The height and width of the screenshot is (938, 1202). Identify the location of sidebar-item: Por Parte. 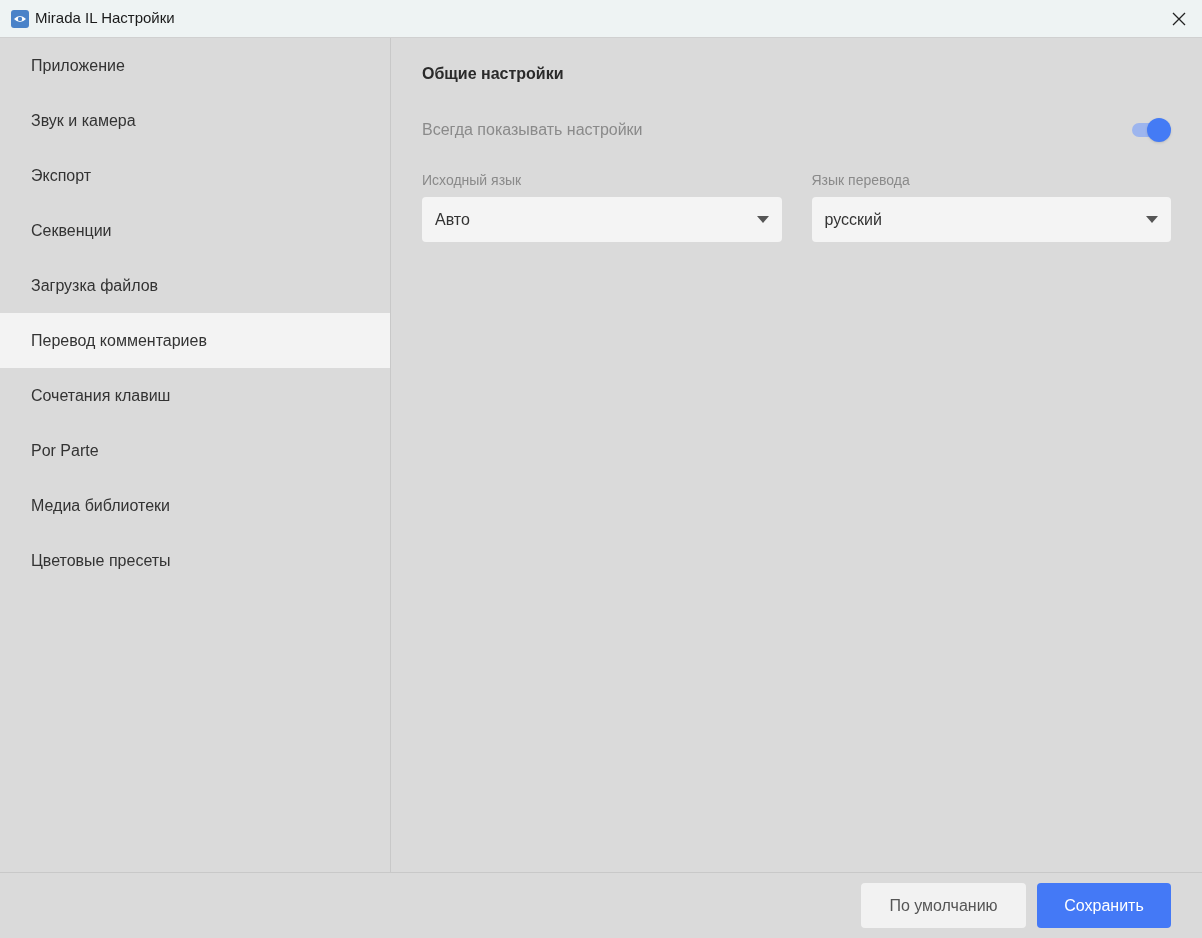
(195, 450).